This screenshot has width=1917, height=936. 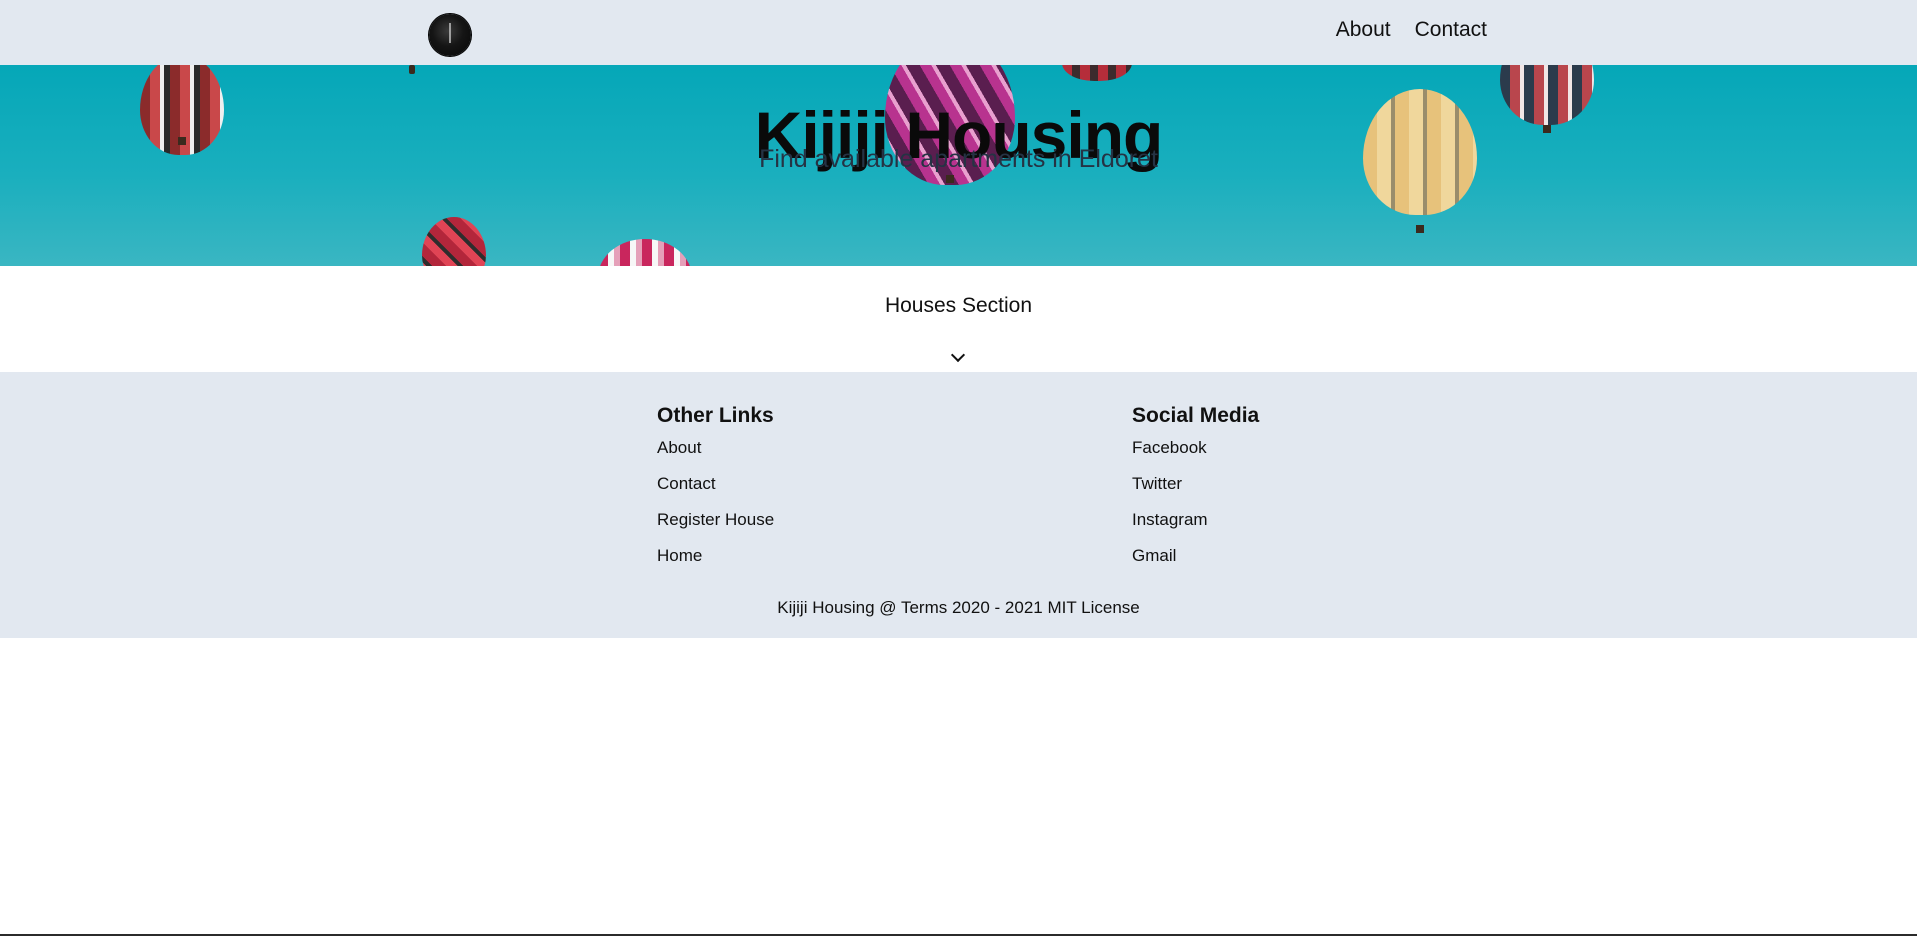 What do you see at coordinates (1411, 30) in the screenshot?
I see `nav-links: About Contact` at bounding box center [1411, 30].